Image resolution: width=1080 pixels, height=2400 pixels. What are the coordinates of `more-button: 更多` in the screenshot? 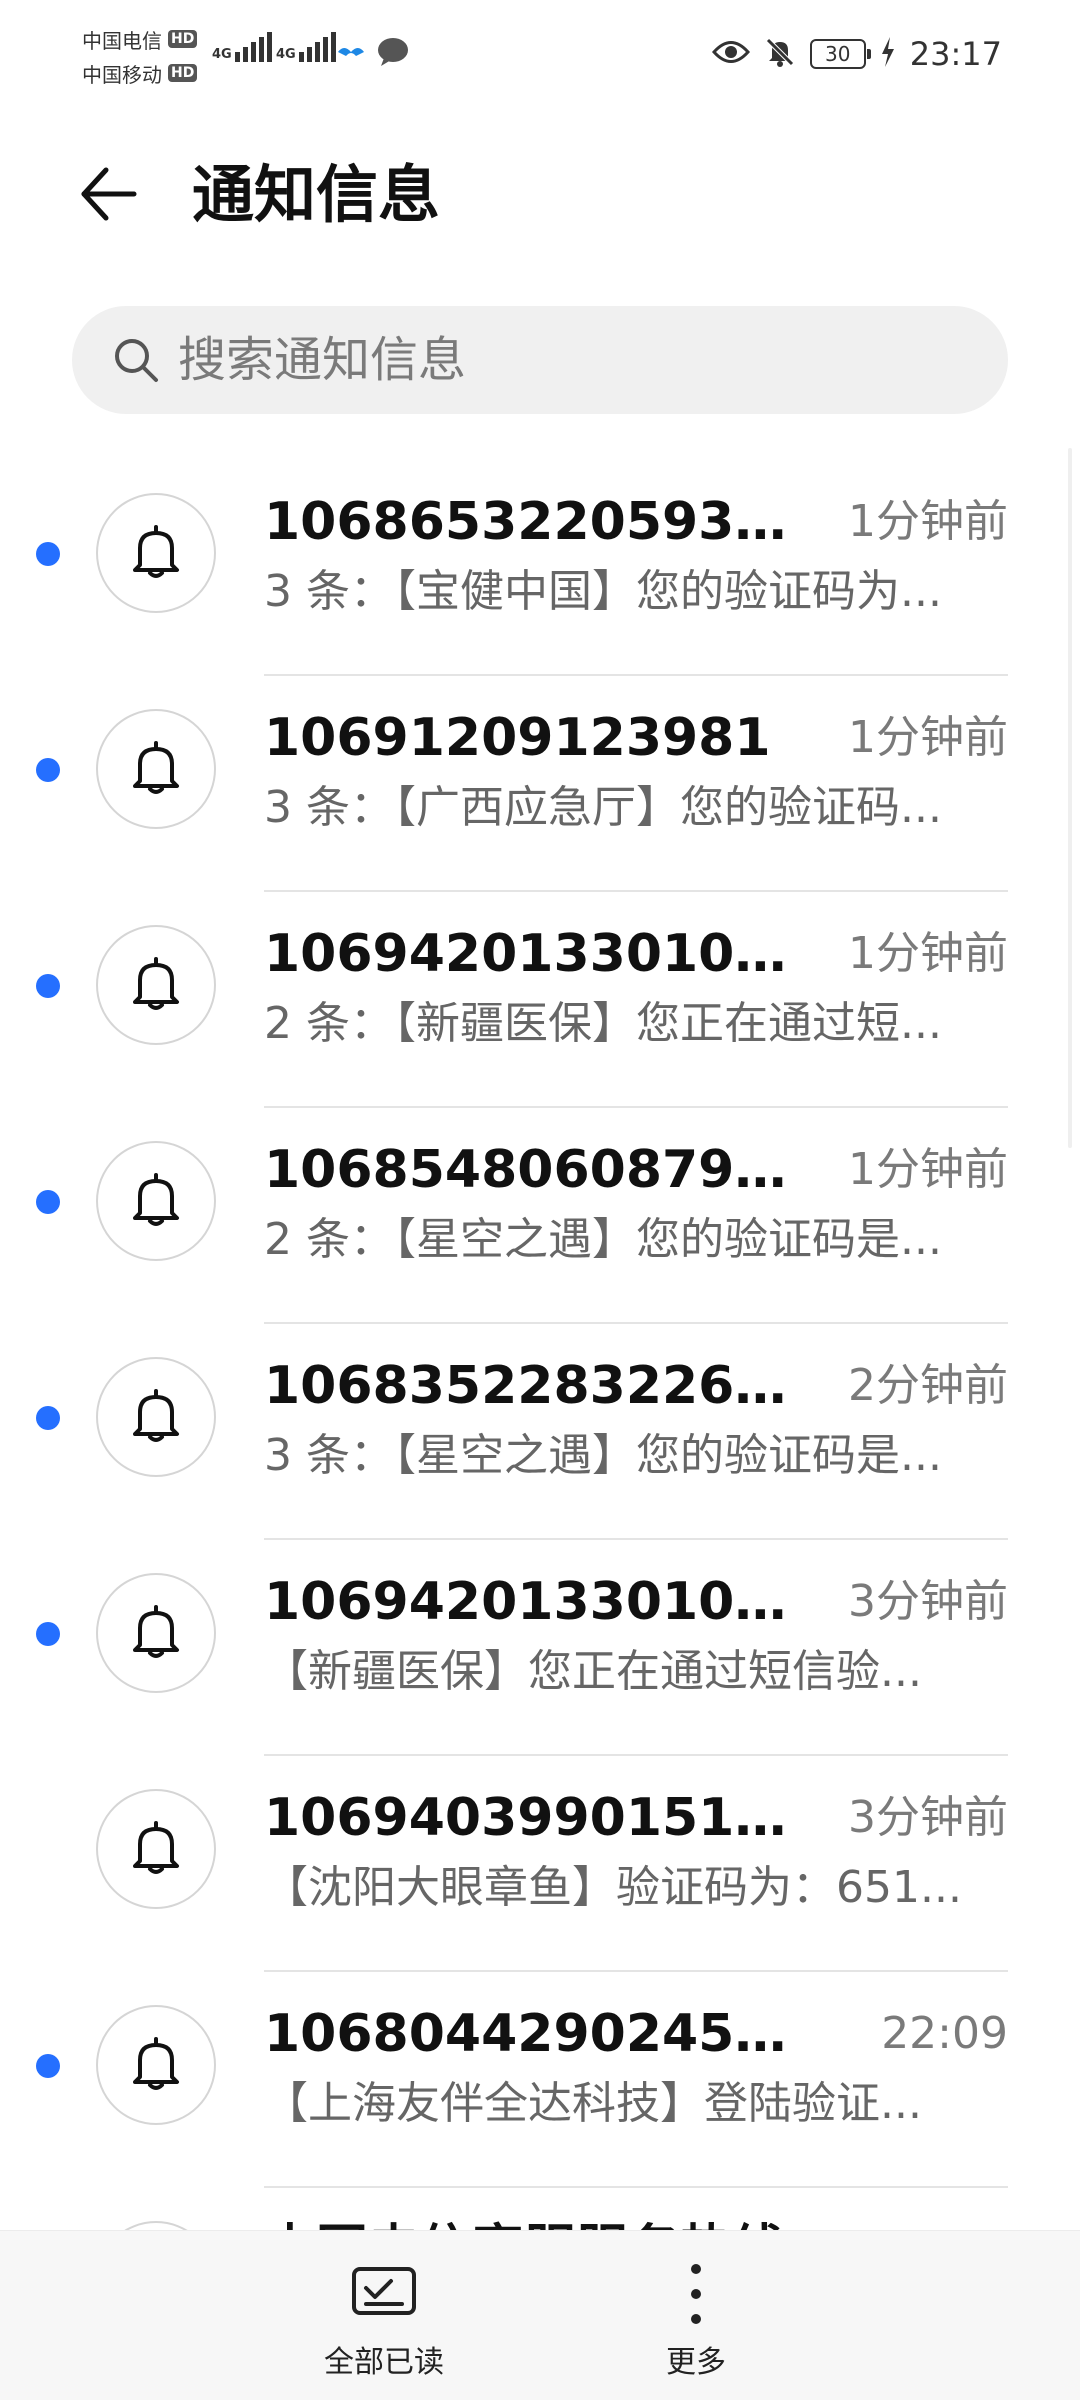 It's located at (696, 2324).